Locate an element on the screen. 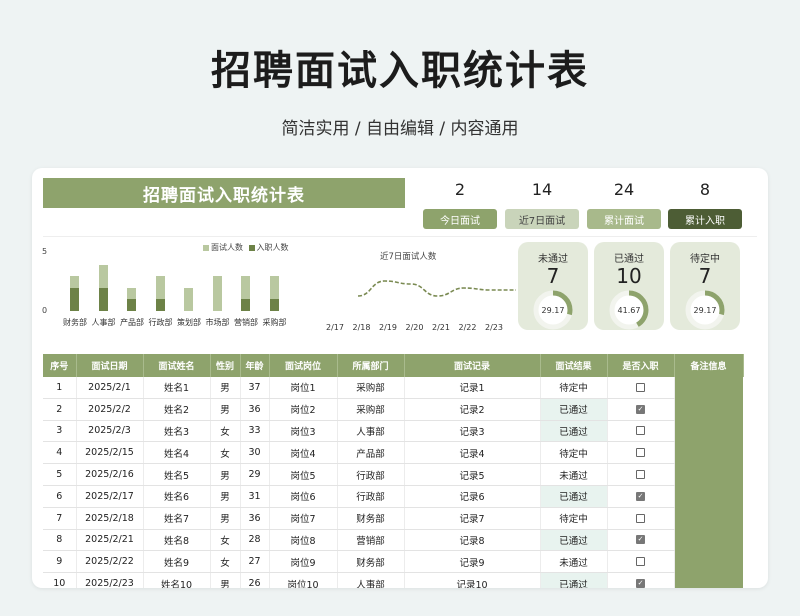 The width and height of the screenshot is (800, 616). table-cell: 1 is located at coordinates (60, 388).